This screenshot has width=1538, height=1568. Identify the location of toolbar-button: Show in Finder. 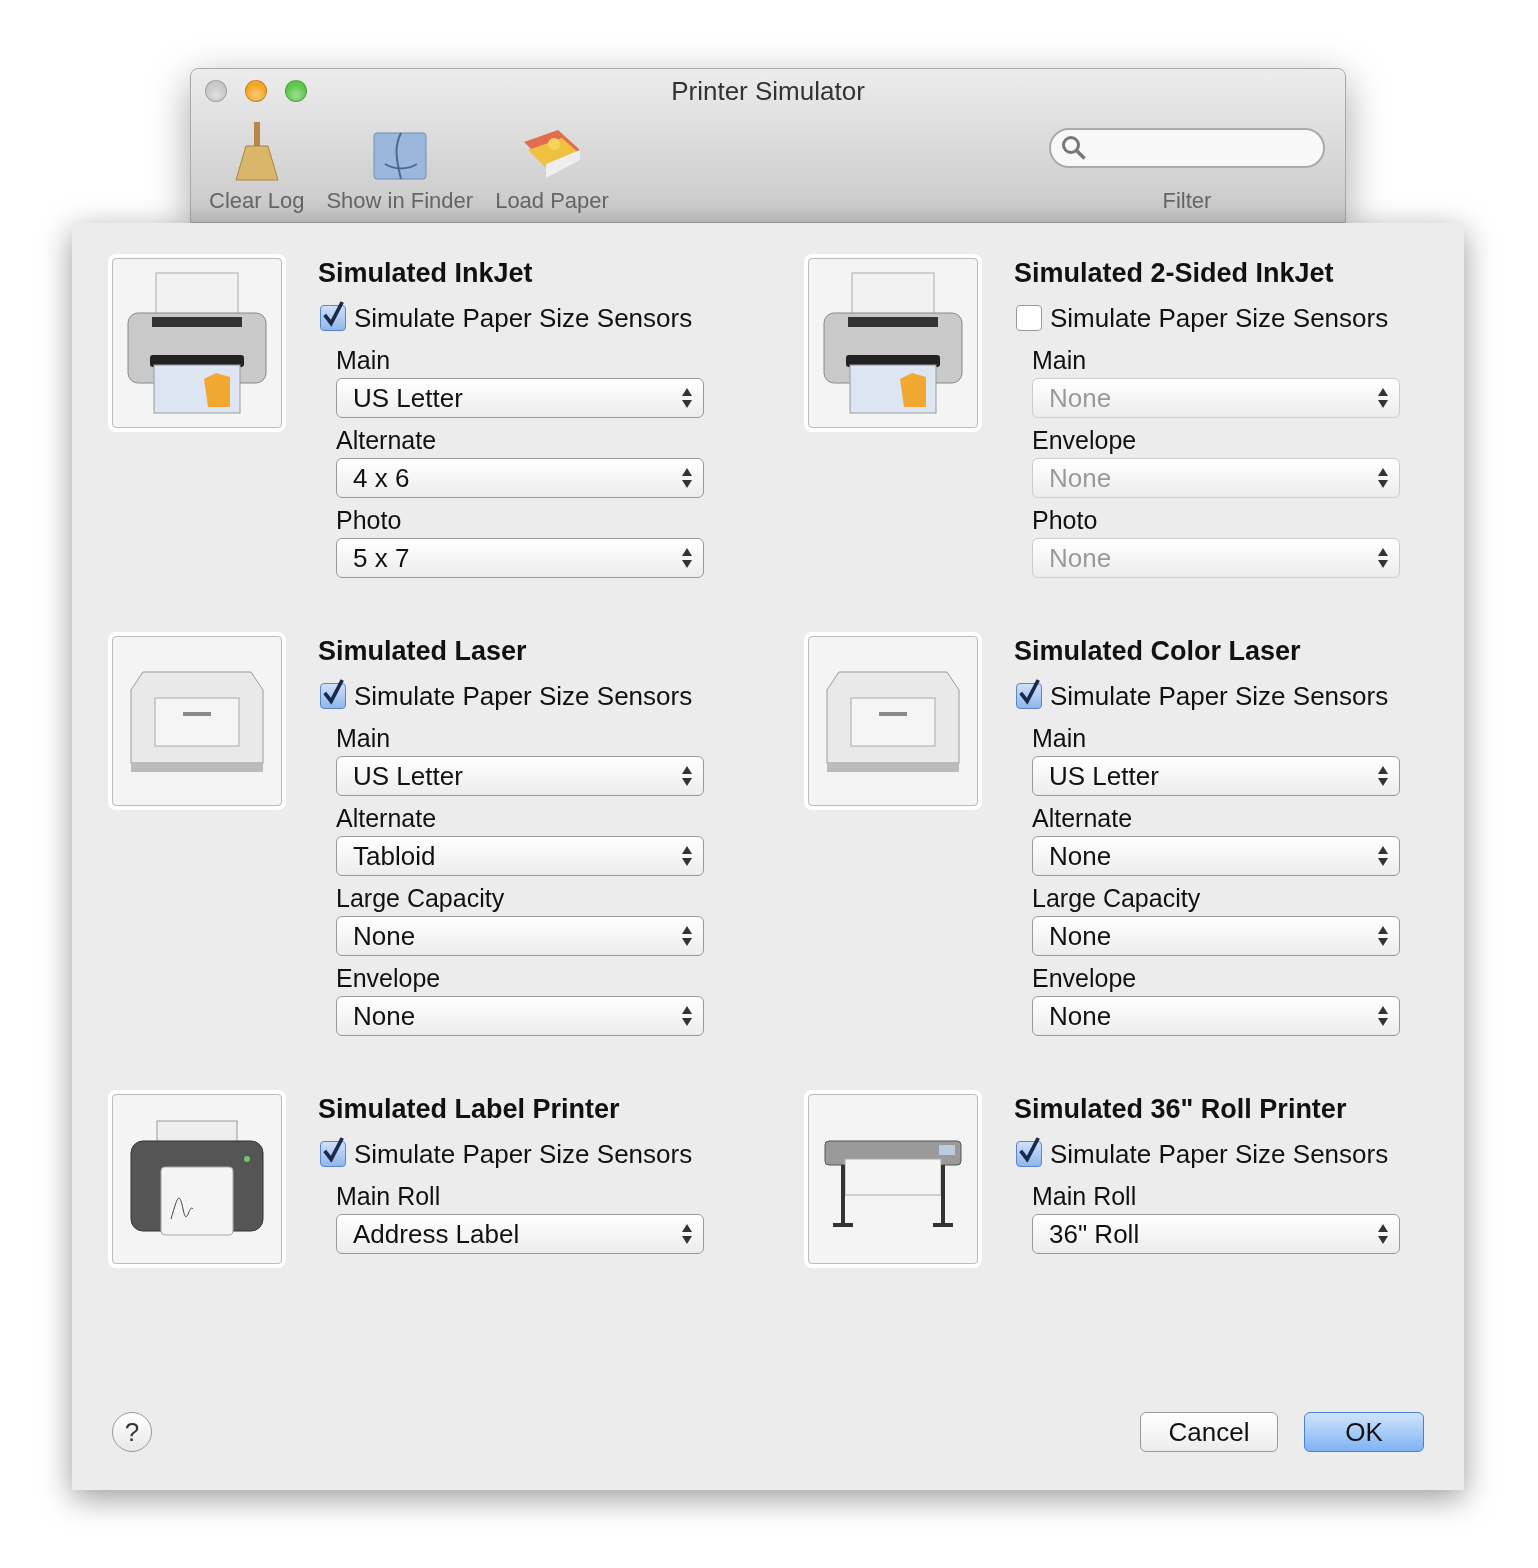
(400, 172).